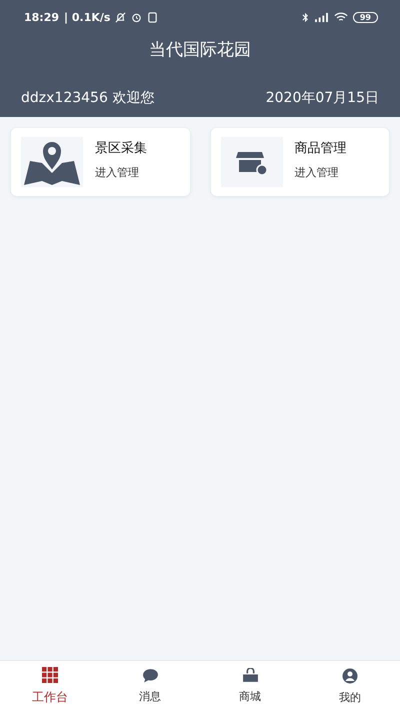 This screenshot has width=400, height=711. Describe the element at coordinates (341, 17) in the screenshot. I see `wifi-icon` at that location.